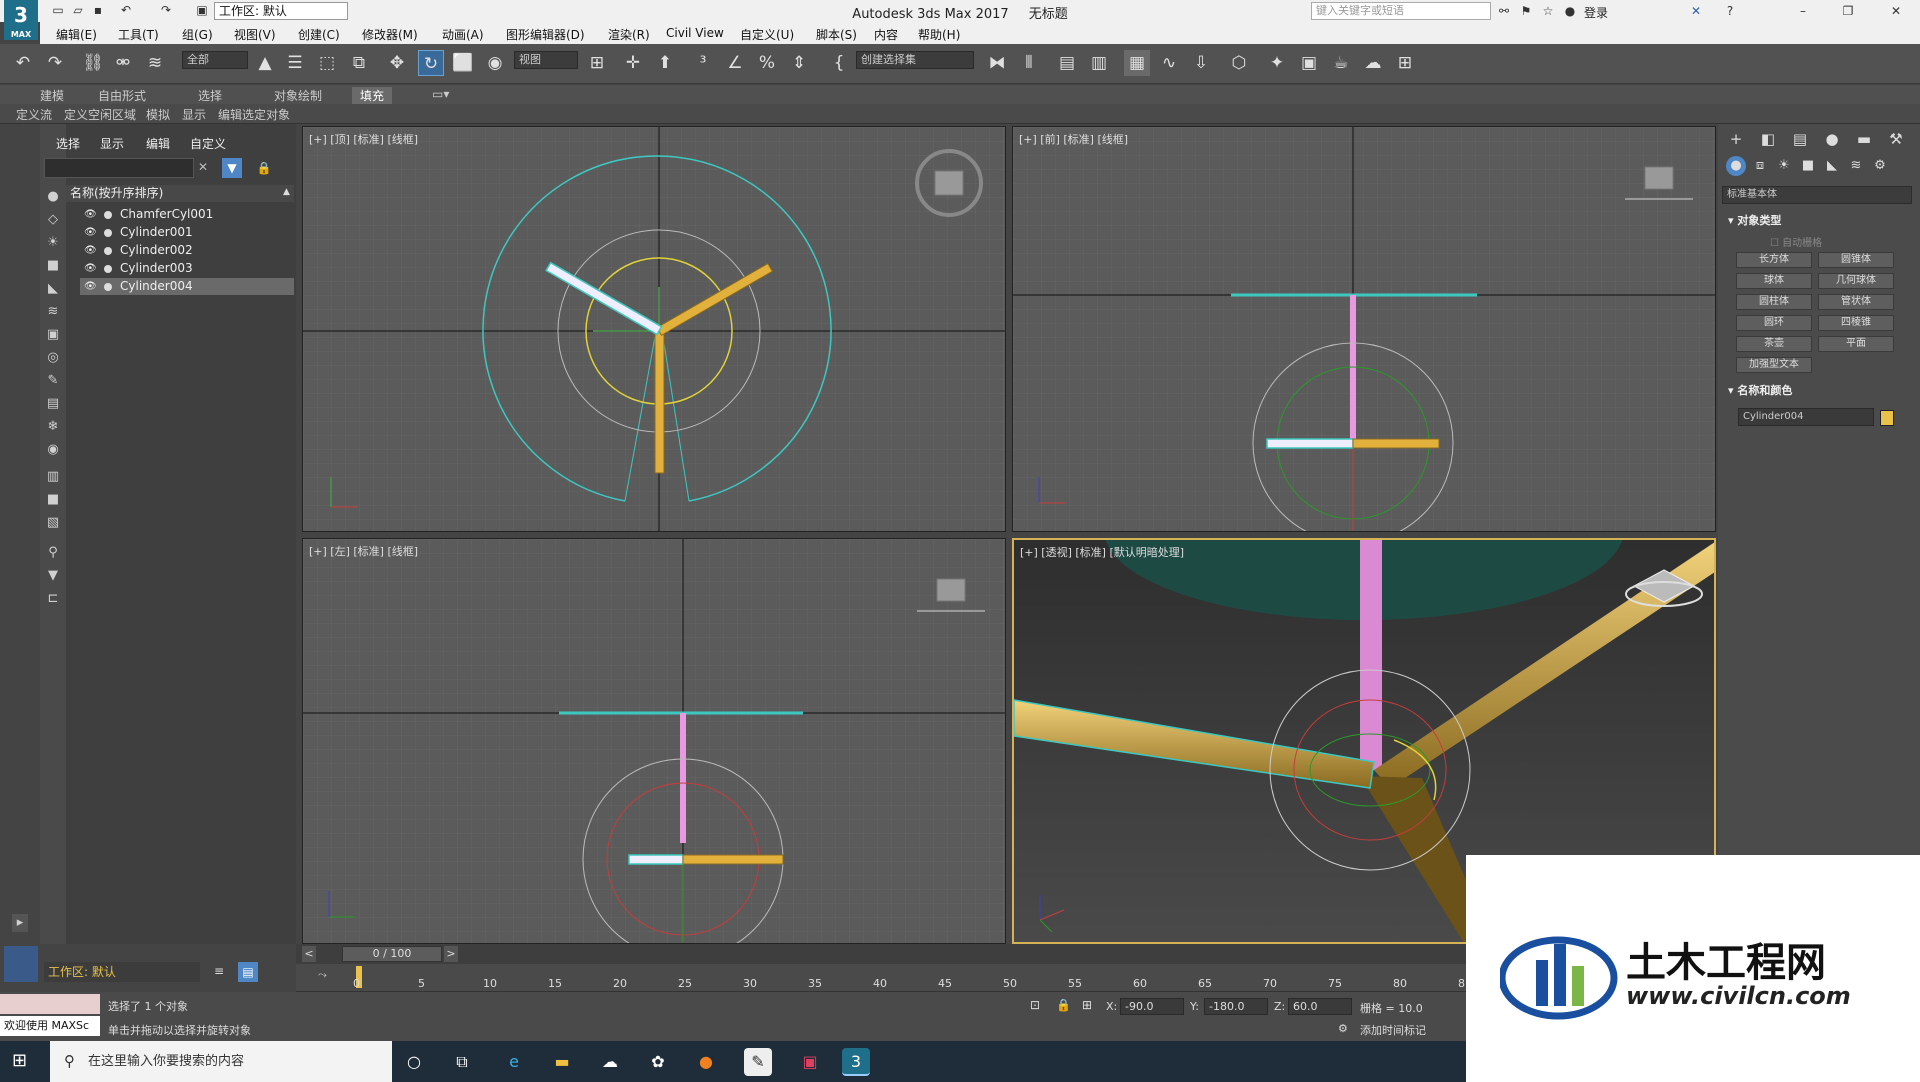 This screenshot has width=1920, height=1082. Describe the element at coordinates (658, 1062) in the screenshot. I see `app-bird-icon: ✿` at that location.